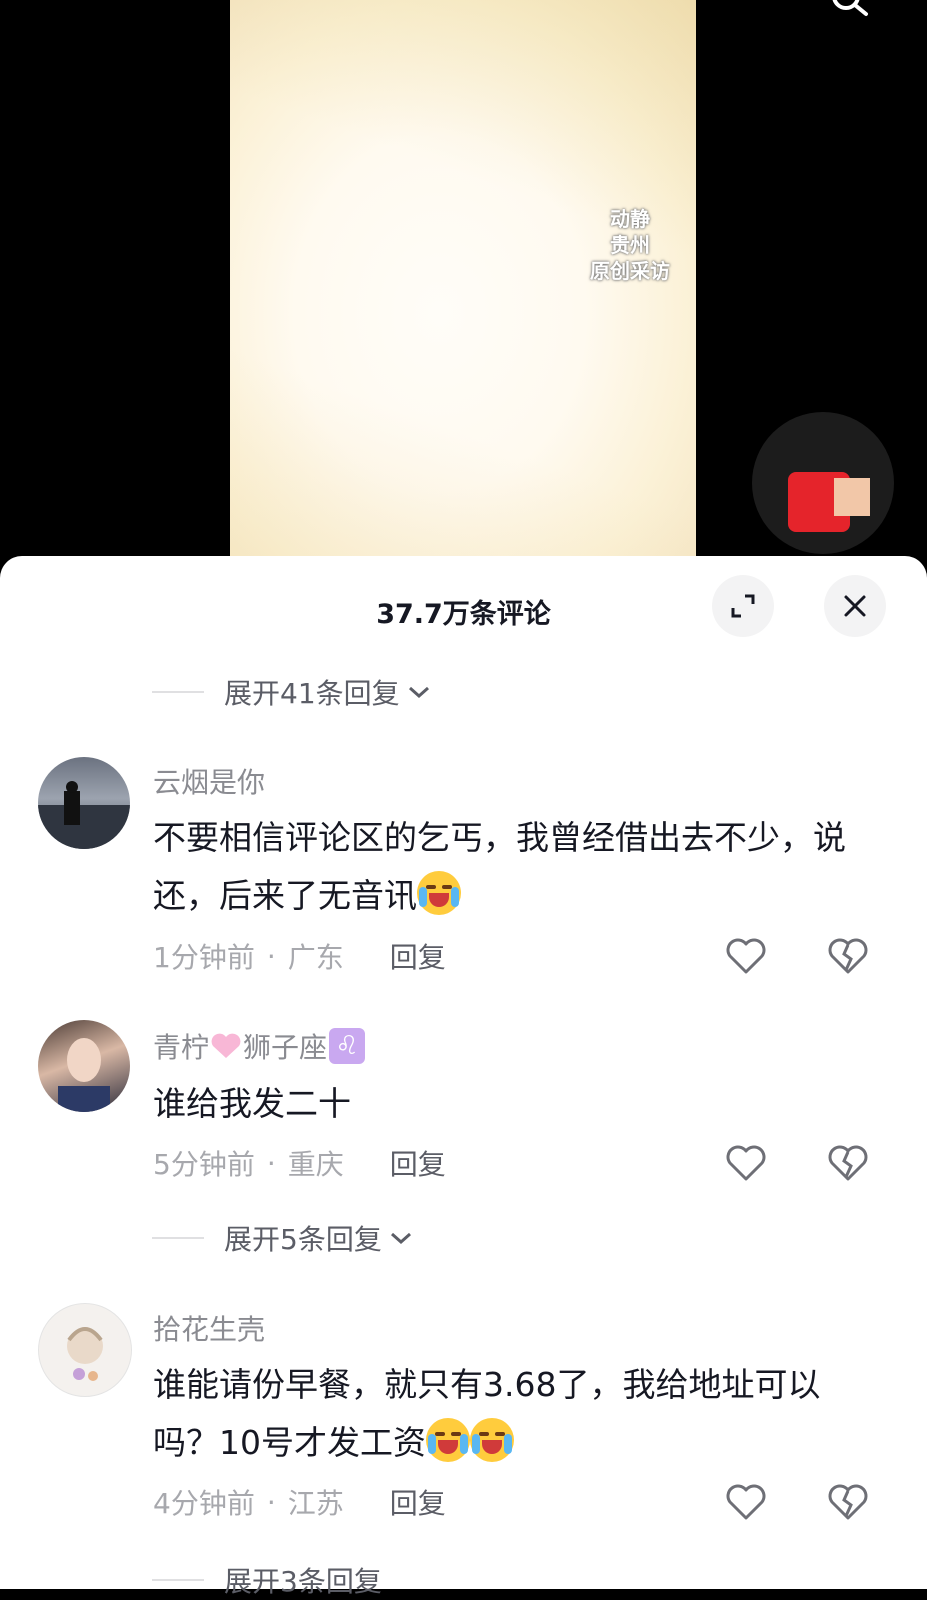 The width and height of the screenshot is (927, 1600). I want to click on comment-text: 谁给我发二十, so click(252, 1103).